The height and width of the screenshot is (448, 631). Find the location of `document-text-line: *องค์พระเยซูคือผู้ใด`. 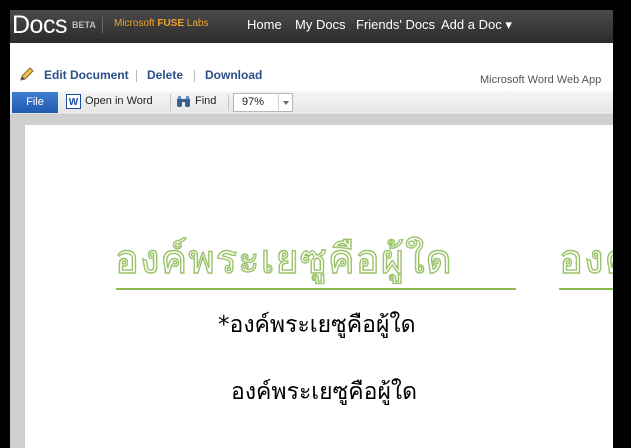

document-text-line: *องค์พระเยซูคือผู้ใด is located at coordinates (317, 325).